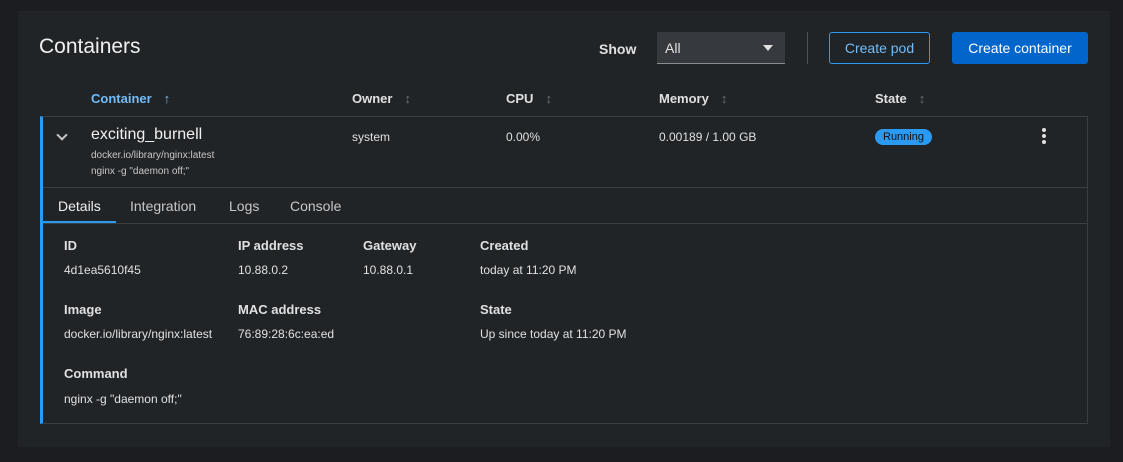 This screenshot has height=462, width=1123. Describe the element at coordinates (684, 98) in the screenshot. I see `column-header-memory-label: Memory` at that location.